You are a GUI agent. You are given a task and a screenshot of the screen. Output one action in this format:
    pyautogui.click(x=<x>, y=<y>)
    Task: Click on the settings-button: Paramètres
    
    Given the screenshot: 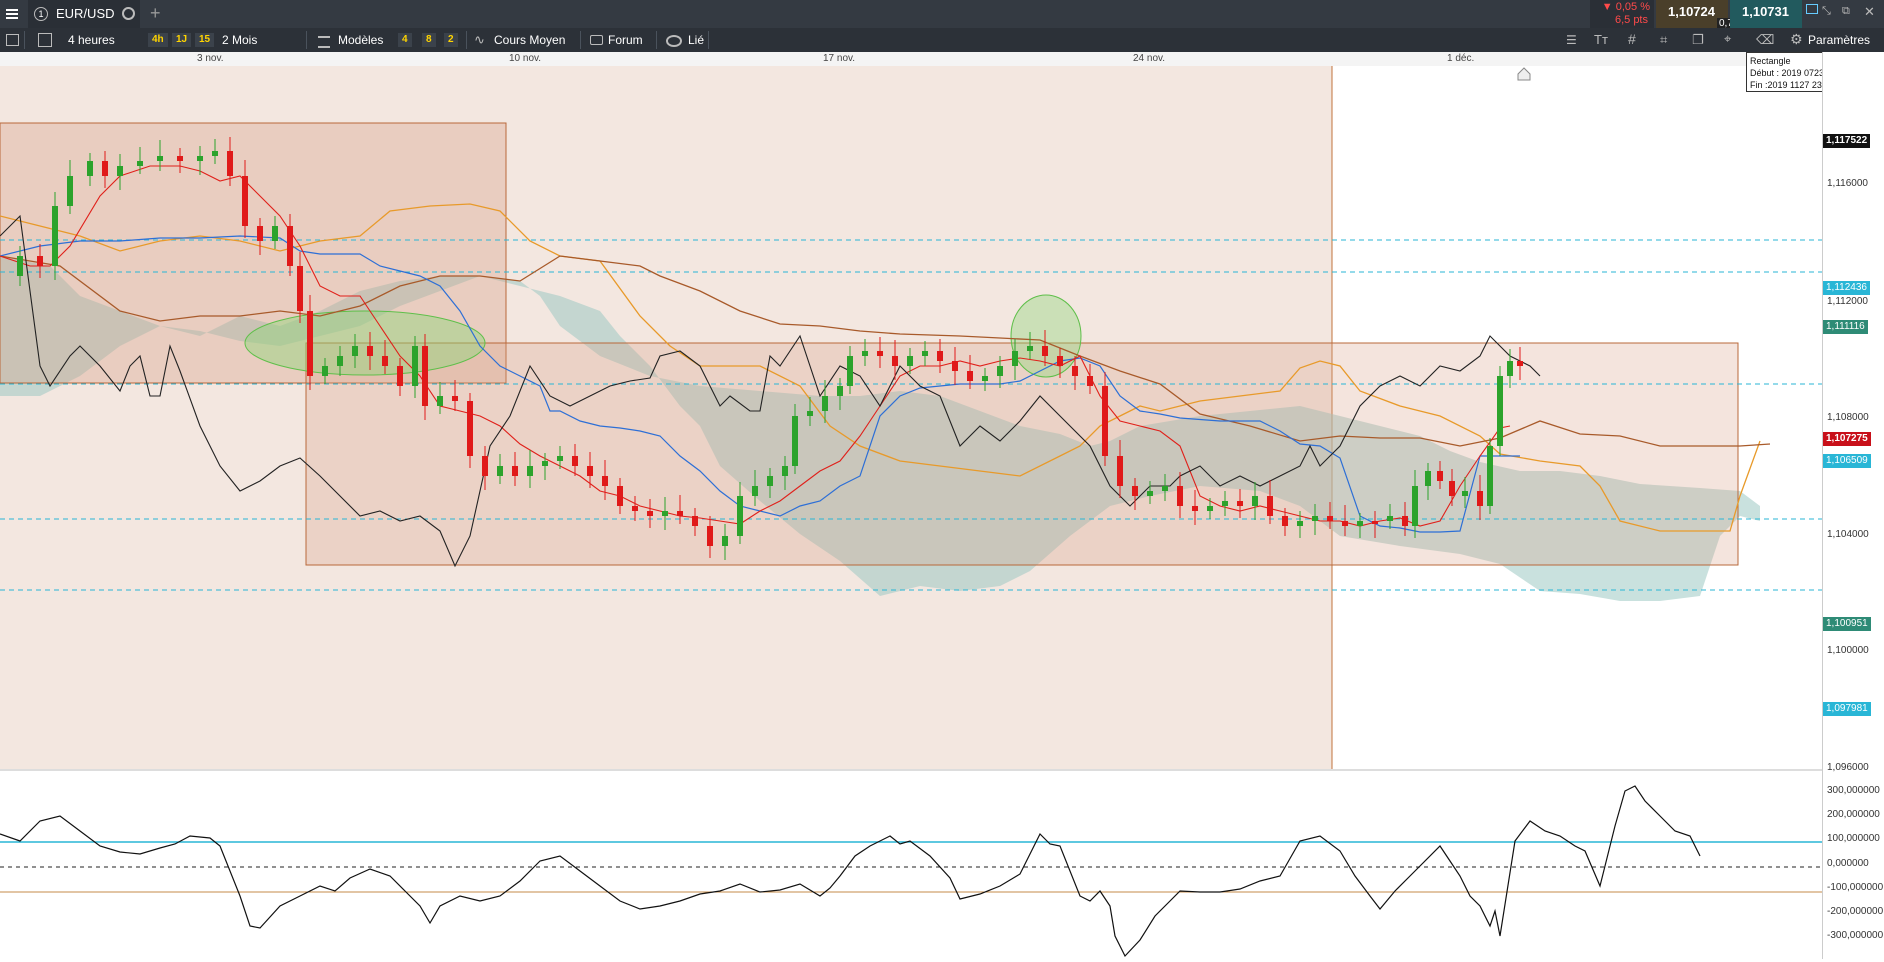 What is the action you would take?
    pyautogui.click(x=1839, y=40)
    